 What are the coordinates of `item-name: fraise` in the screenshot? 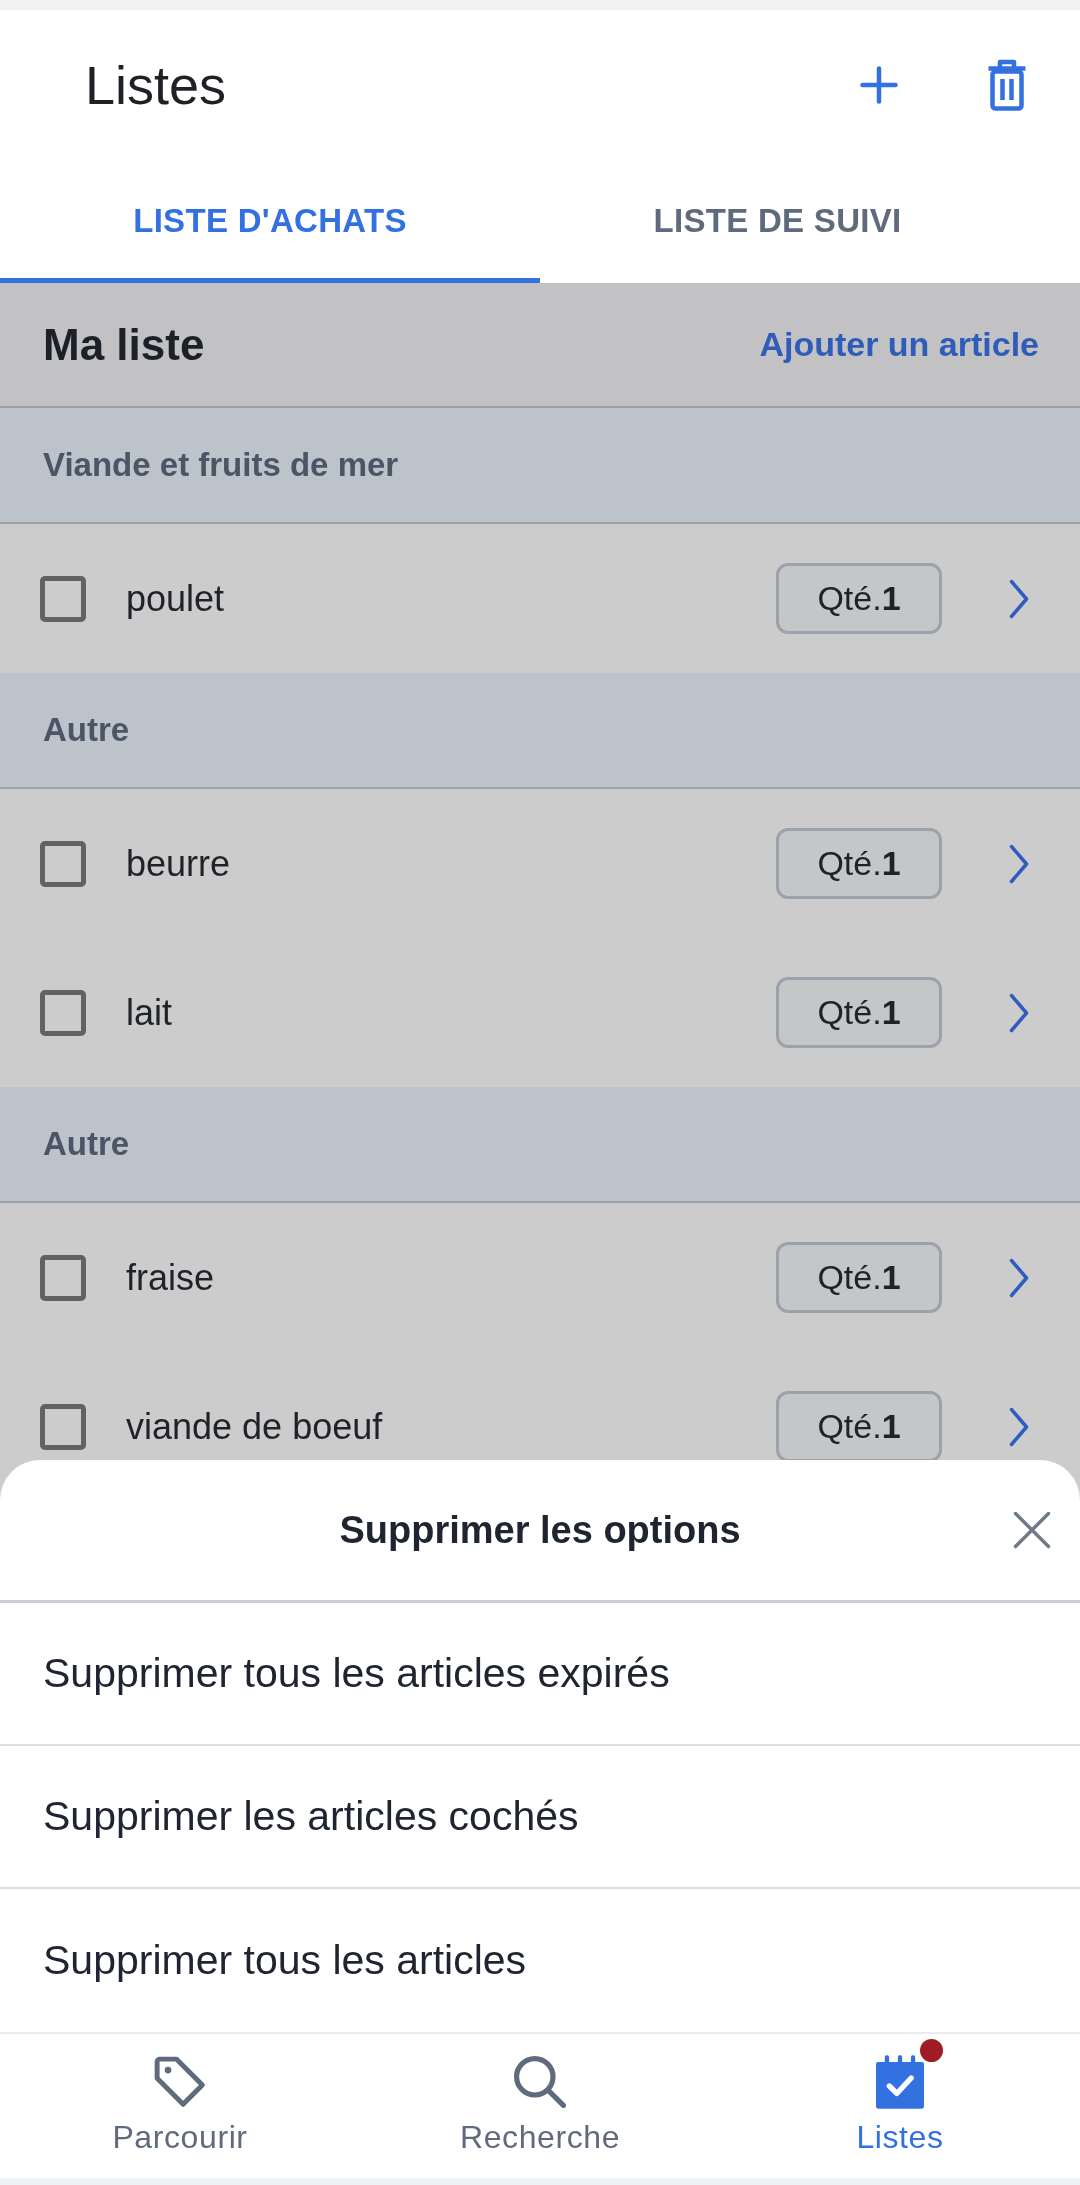 It's located at (171, 1277).